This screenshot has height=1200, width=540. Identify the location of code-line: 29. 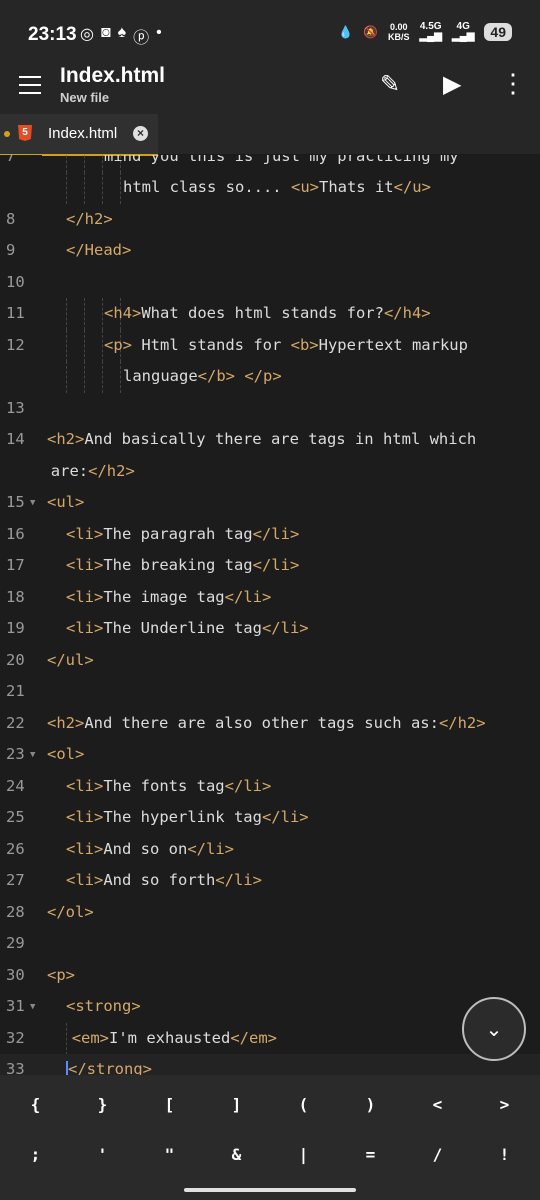
(270, 944).